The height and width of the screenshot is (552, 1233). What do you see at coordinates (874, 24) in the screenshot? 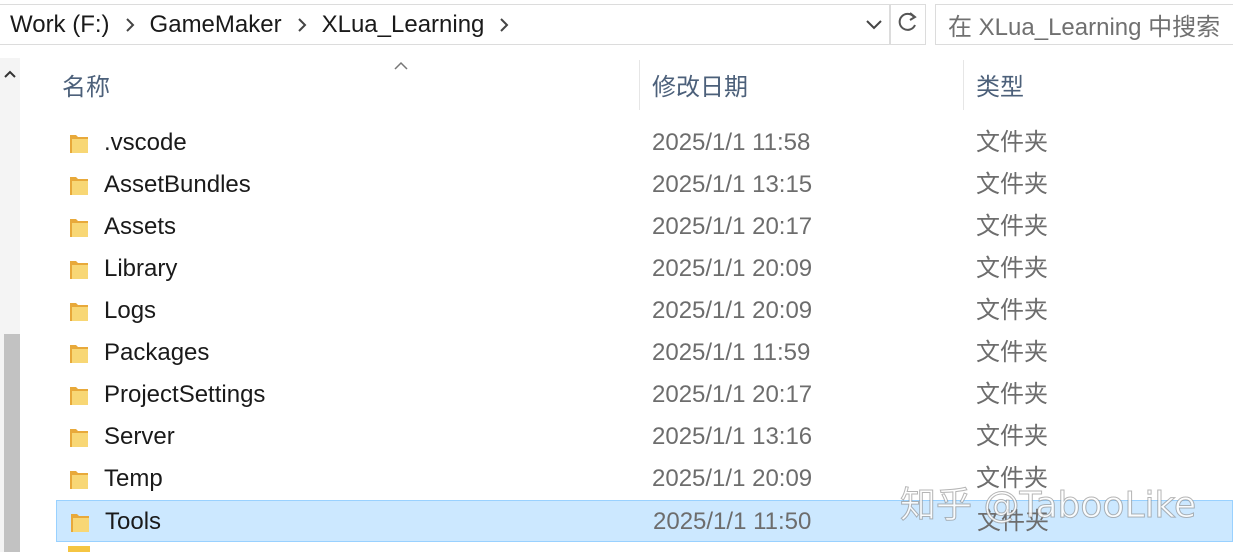
I see `chevron-down-icon` at bounding box center [874, 24].